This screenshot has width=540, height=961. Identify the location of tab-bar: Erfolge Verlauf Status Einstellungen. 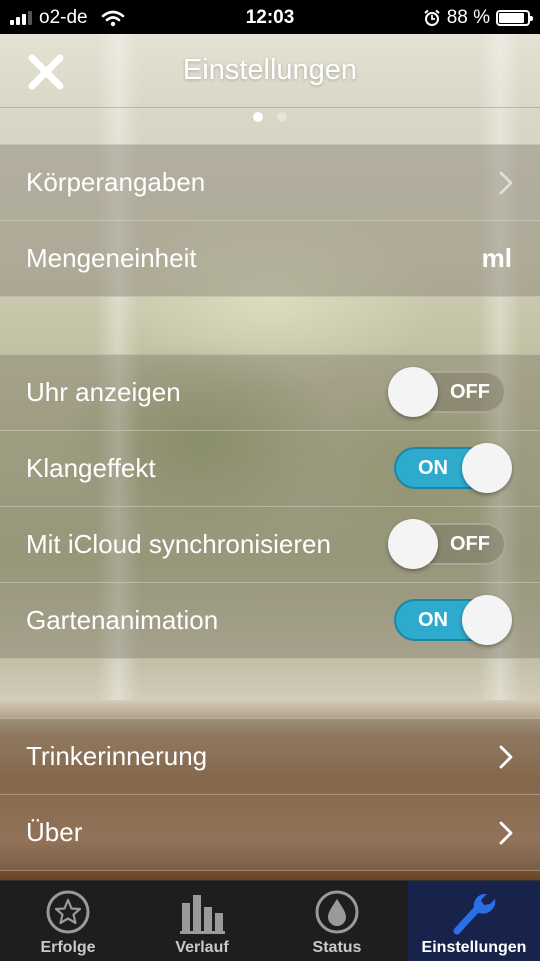
(270, 920).